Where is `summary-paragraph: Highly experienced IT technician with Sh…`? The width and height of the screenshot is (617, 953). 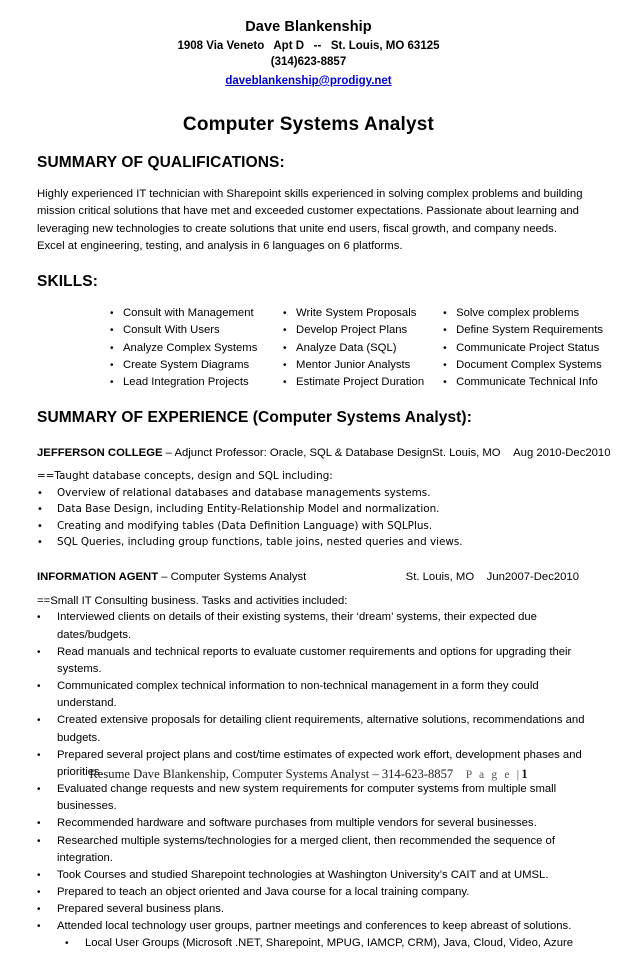
summary-paragraph: Highly experienced IT technician with Sh… is located at coordinates (310, 220).